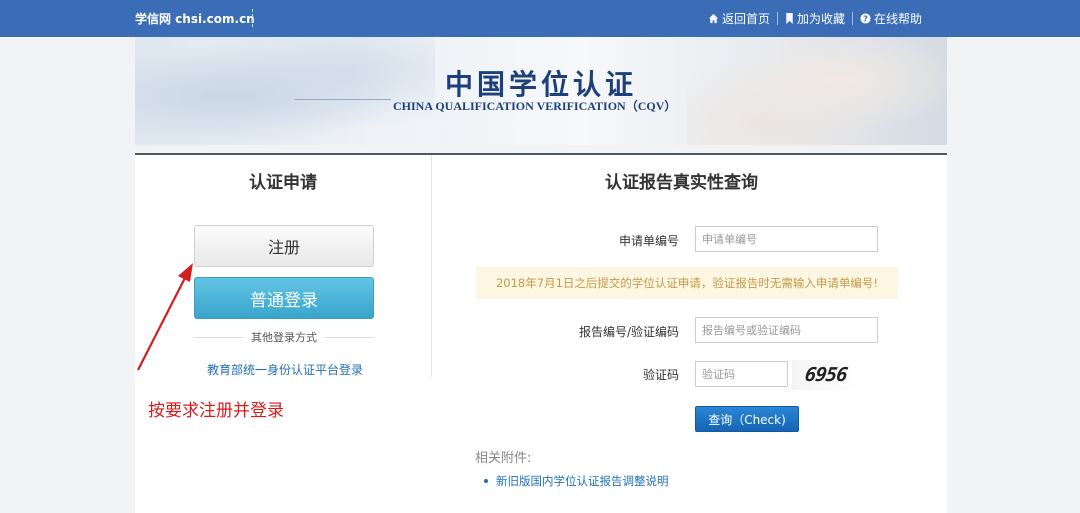 The image size is (1080, 513). What do you see at coordinates (216, 411) in the screenshot?
I see `annotation-text: 按要求注册并登录` at bounding box center [216, 411].